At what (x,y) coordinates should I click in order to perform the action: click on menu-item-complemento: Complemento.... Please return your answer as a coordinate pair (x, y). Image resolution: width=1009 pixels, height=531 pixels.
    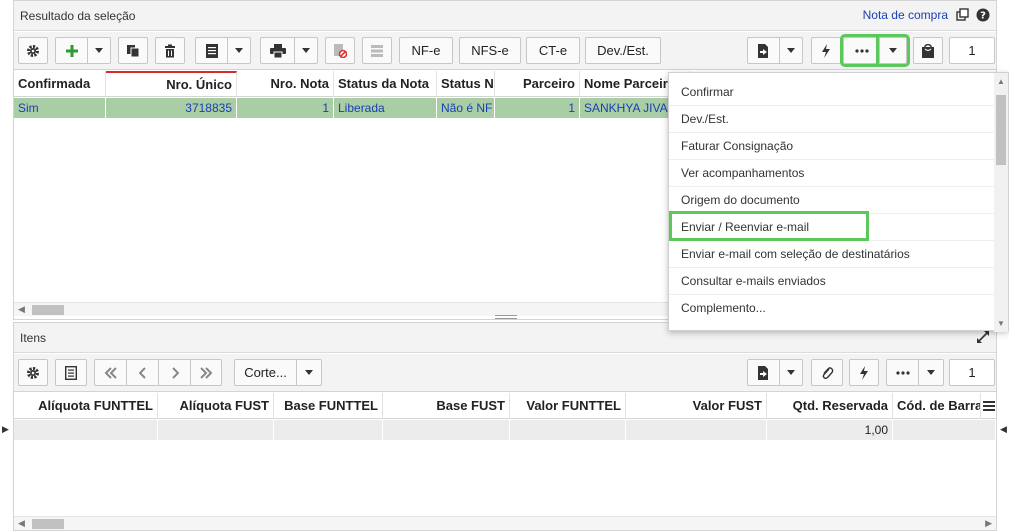
    Looking at the image, I should click on (832, 308).